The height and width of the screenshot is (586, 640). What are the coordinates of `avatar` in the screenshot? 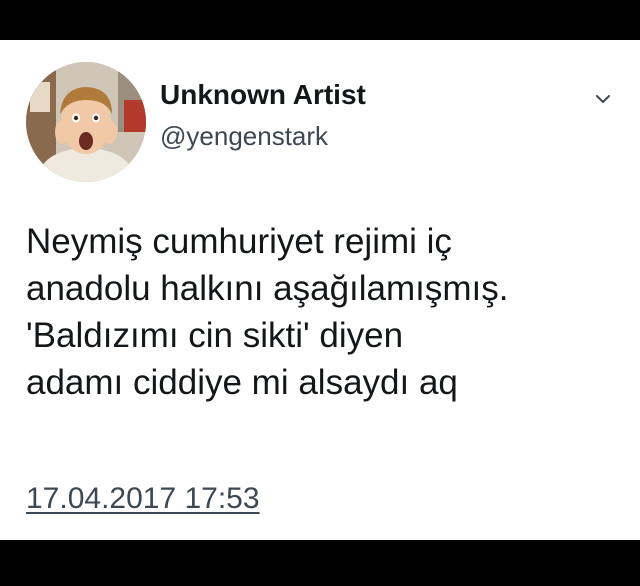 It's located at (86, 122).